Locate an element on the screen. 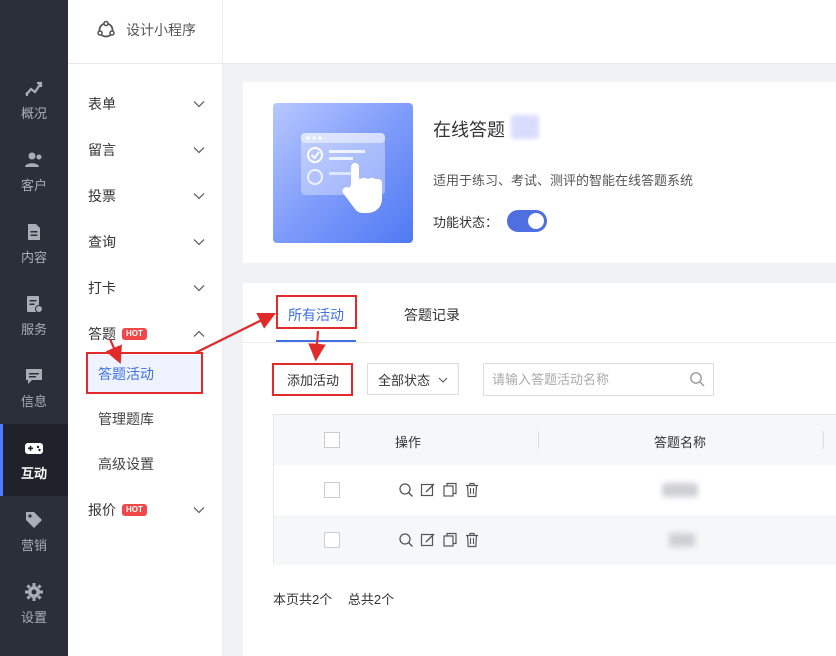 Image resolution: width=836 pixels, height=656 pixels. top-header: 设计小程序 is located at coordinates (452, 32).